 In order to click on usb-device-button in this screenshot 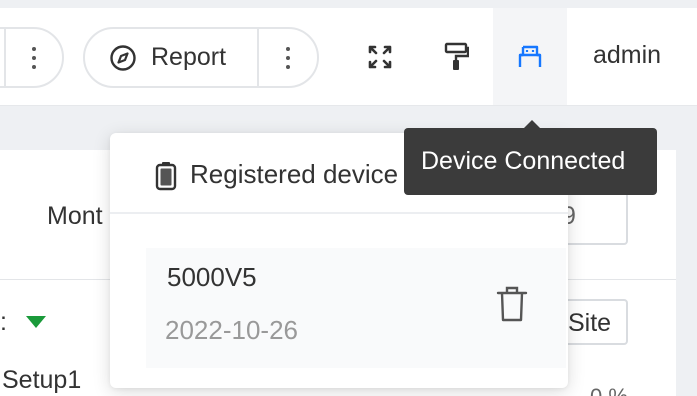, I will do `click(530, 56)`.